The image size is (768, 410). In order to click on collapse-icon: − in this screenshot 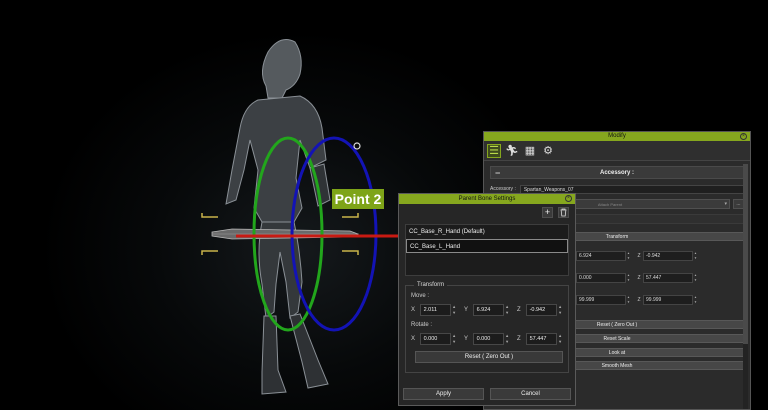, I will do `click(497, 173)`.